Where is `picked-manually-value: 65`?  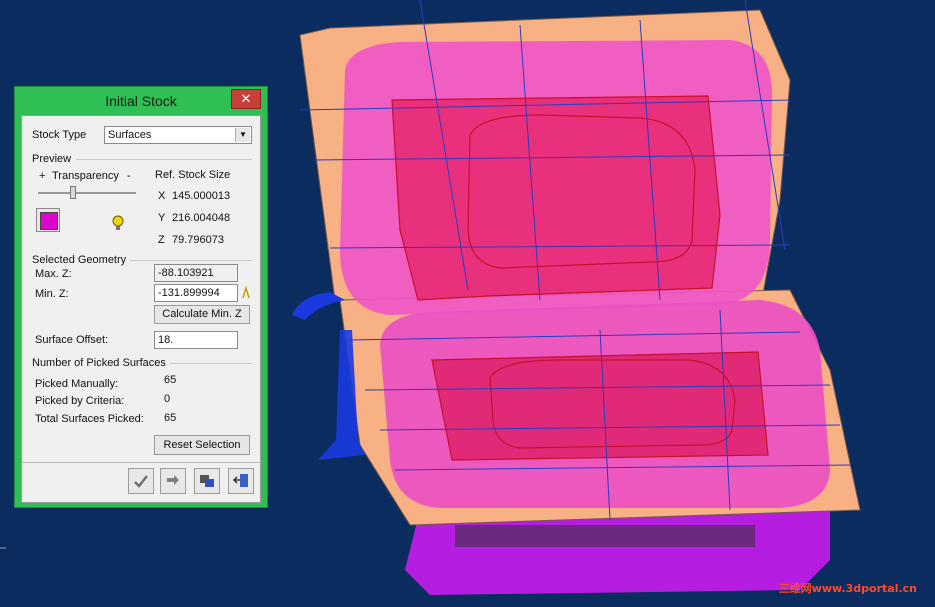
picked-manually-value: 65 is located at coordinates (170, 380).